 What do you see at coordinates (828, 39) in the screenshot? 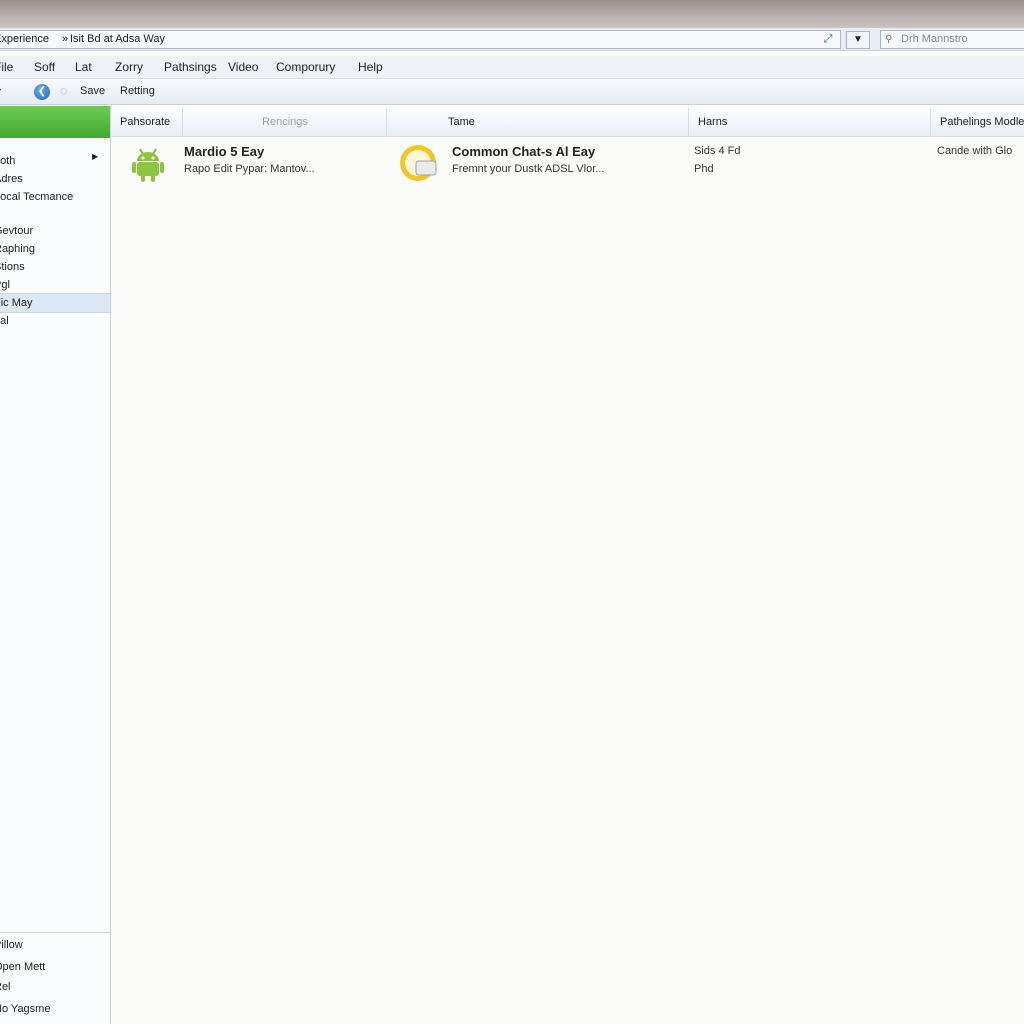
I see `refresh-icon: ⤢` at bounding box center [828, 39].